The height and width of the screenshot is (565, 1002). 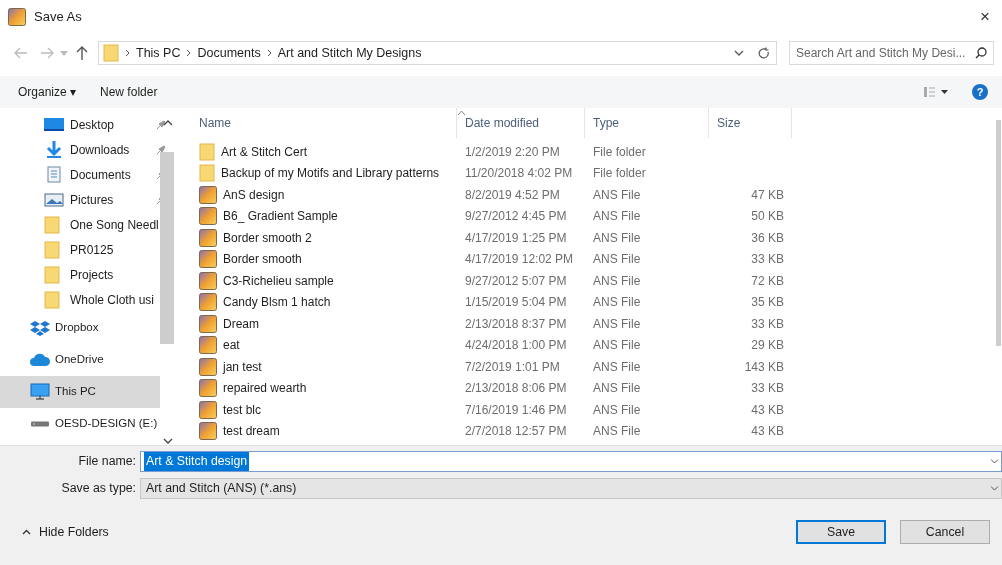 What do you see at coordinates (90, 149) in the screenshot?
I see `sidebar-item: Downloads` at bounding box center [90, 149].